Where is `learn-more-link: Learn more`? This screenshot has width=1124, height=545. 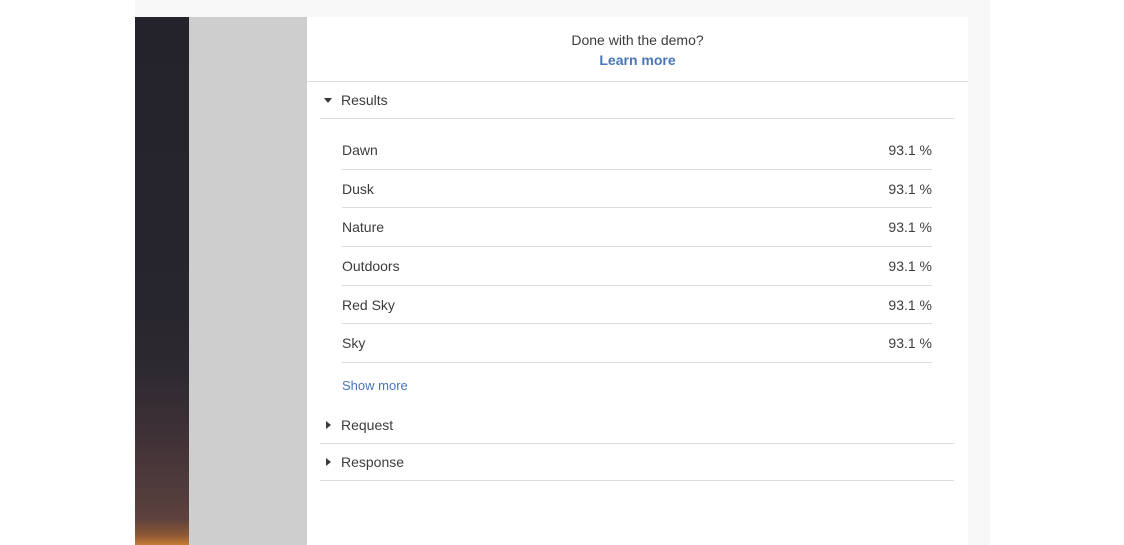 learn-more-link: Learn more is located at coordinates (637, 60).